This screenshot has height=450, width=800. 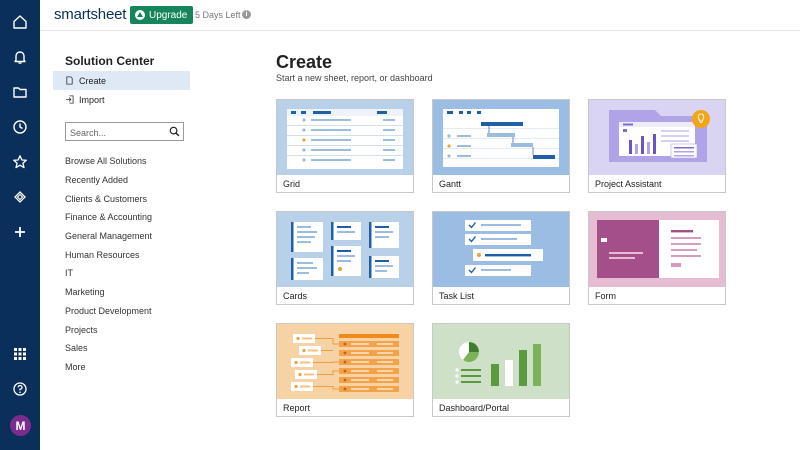 What do you see at coordinates (93, 80) in the screenshot?
I see `sidebar-item-label: Create` at bounding box center [93, 80].